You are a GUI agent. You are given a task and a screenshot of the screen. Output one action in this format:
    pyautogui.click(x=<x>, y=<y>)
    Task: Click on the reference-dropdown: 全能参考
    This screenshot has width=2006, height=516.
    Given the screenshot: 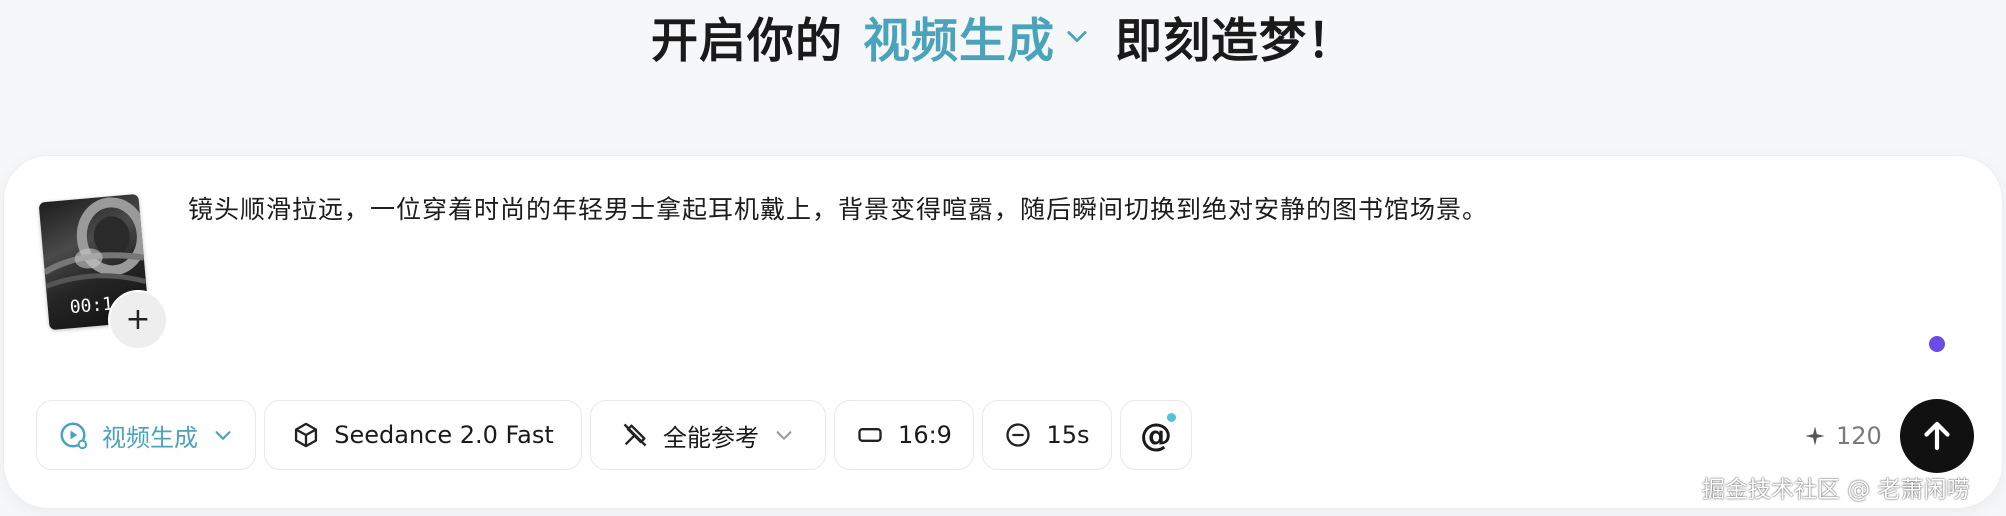 What is the action you would take?
    pyautogui.click(x=708, y=435)
    